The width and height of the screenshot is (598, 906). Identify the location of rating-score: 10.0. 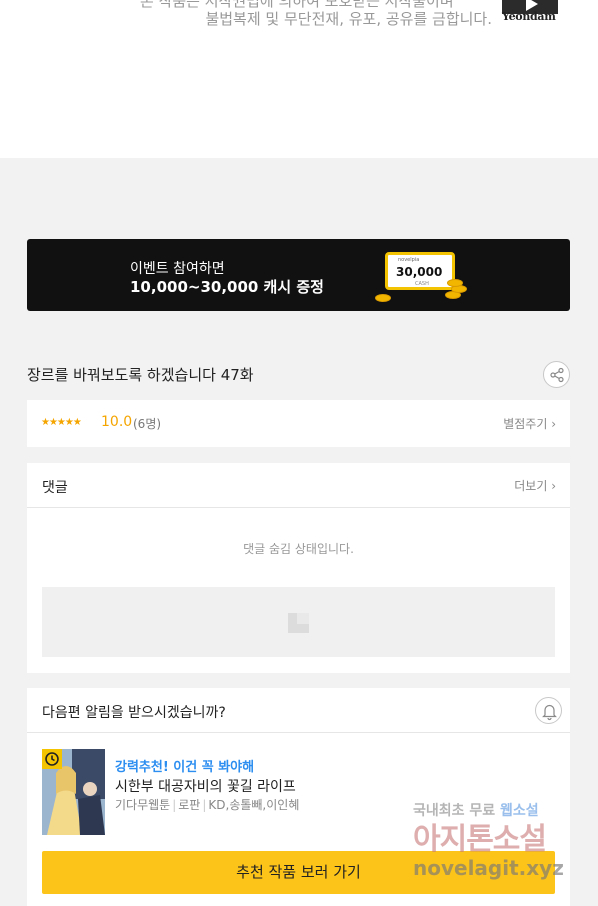
(117, 422).